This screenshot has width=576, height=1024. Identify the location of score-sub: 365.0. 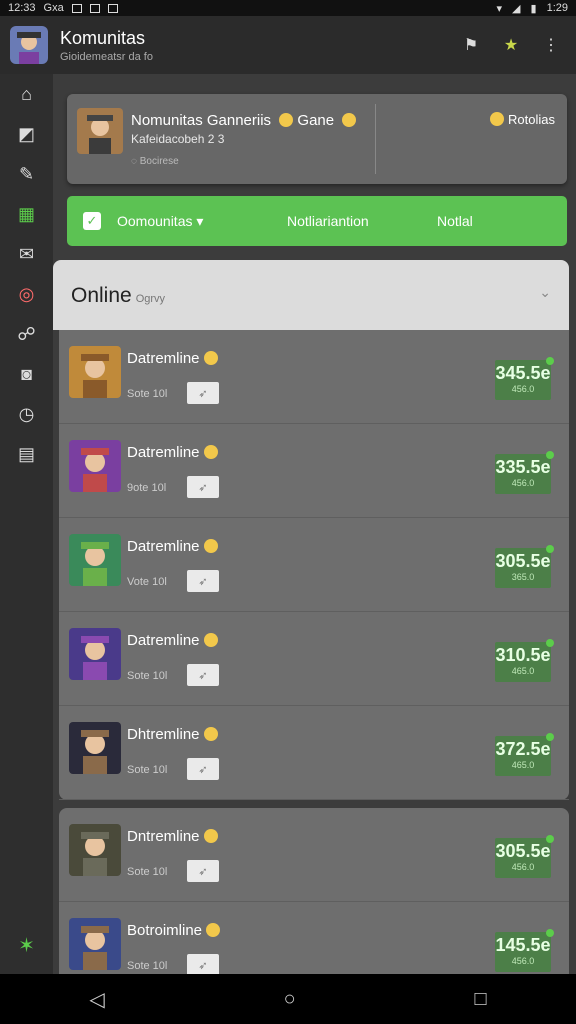
(523, 577).